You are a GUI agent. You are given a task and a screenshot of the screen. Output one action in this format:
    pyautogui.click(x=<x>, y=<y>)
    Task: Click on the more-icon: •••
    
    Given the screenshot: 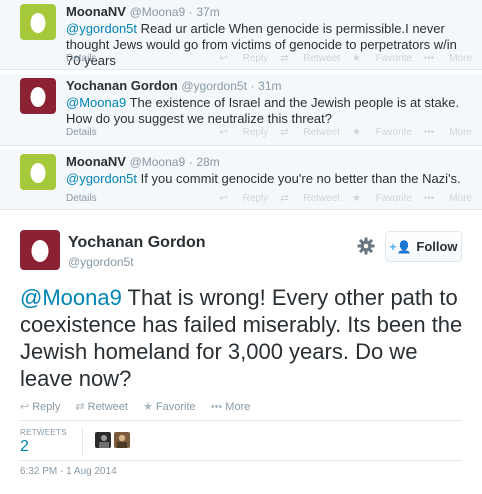 What is the action you would take?
    pyautogui.click(x=216, y=407)
    